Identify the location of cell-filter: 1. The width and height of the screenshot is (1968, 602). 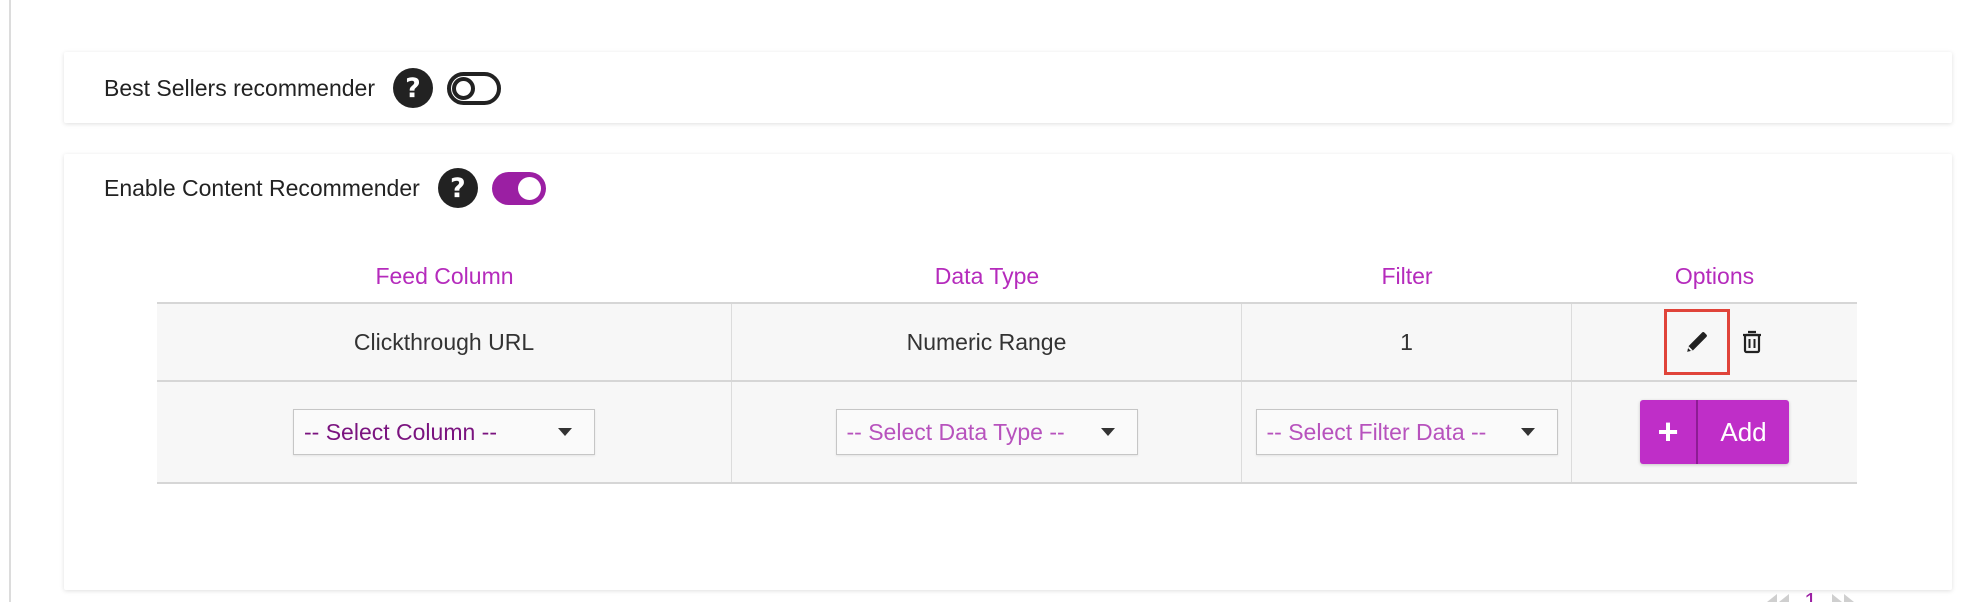
(1407, 342).